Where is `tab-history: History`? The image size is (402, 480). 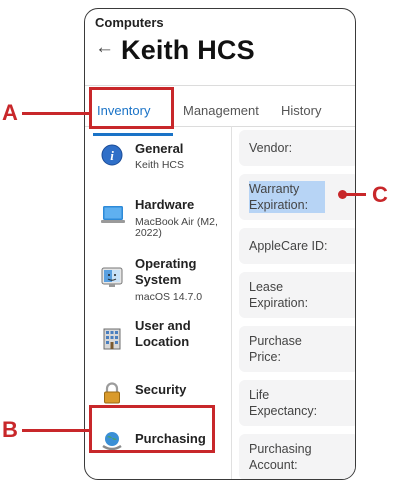 tab-history: History is located at coordinates (301, 110).